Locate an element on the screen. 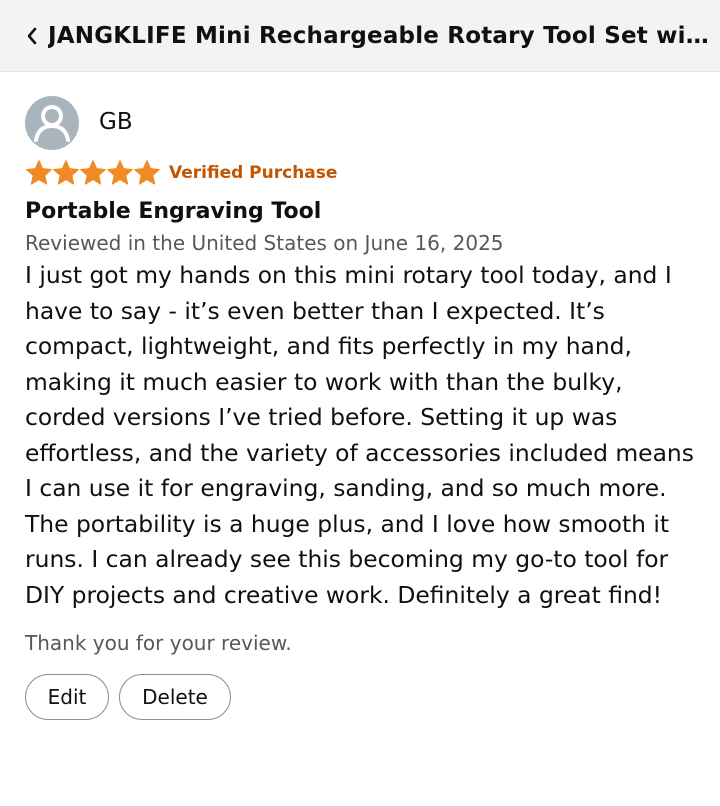  review-actions: Edit Delete is located at coordinates (360, 697).